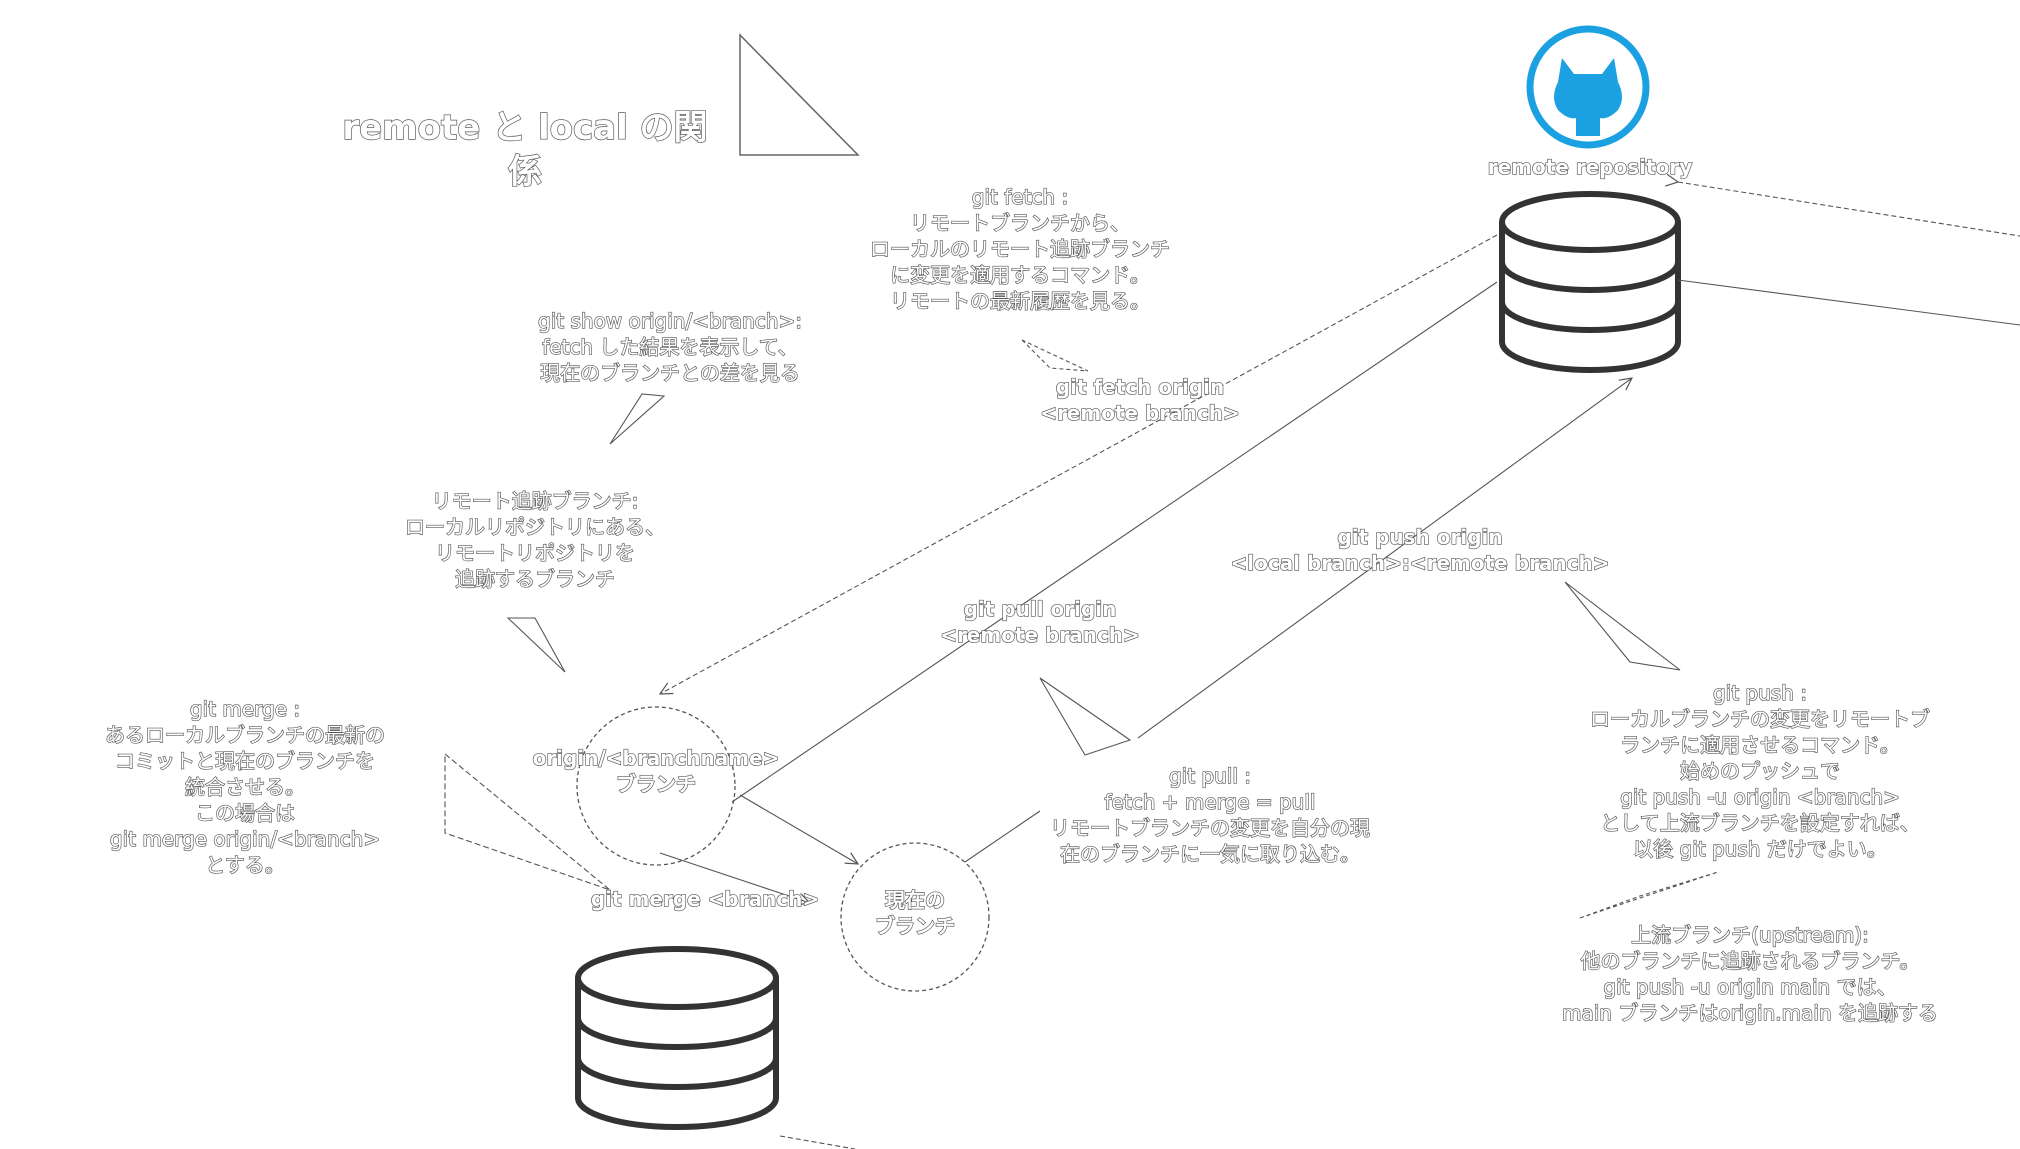  What do you see at coordinates (637, 419) in the screenshot?
I see `show-callout-pointer` at bounding box center [637, 419].